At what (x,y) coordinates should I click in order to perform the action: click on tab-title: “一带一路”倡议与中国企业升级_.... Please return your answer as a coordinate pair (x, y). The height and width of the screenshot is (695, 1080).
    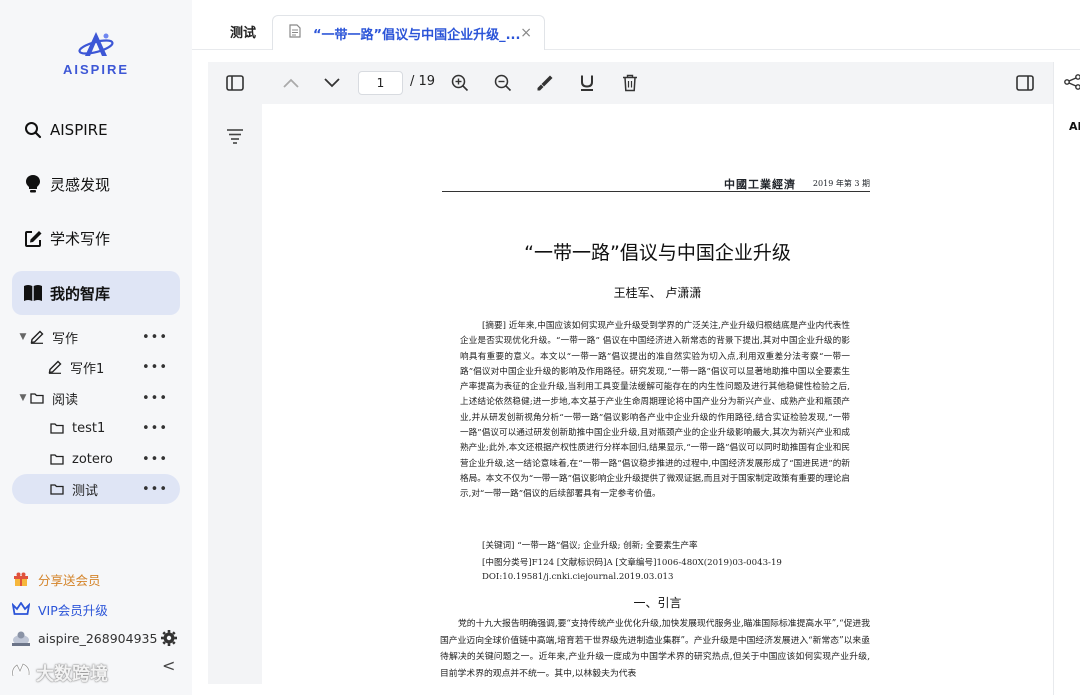
    Looking at the image, I should click on (417, 35).